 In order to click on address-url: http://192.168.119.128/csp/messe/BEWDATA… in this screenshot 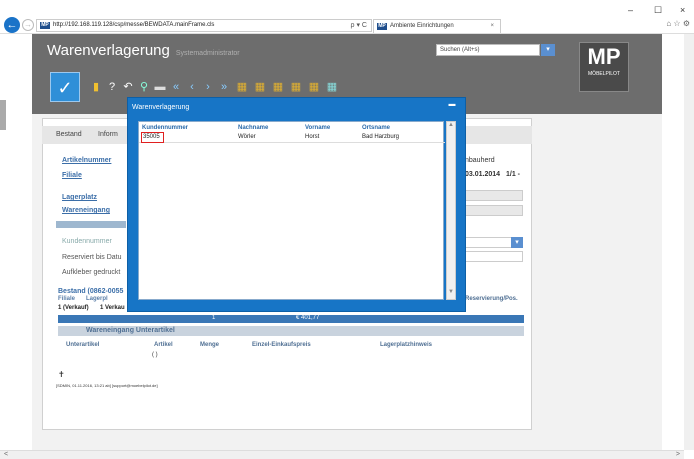, I will do `click(134, 25)`.